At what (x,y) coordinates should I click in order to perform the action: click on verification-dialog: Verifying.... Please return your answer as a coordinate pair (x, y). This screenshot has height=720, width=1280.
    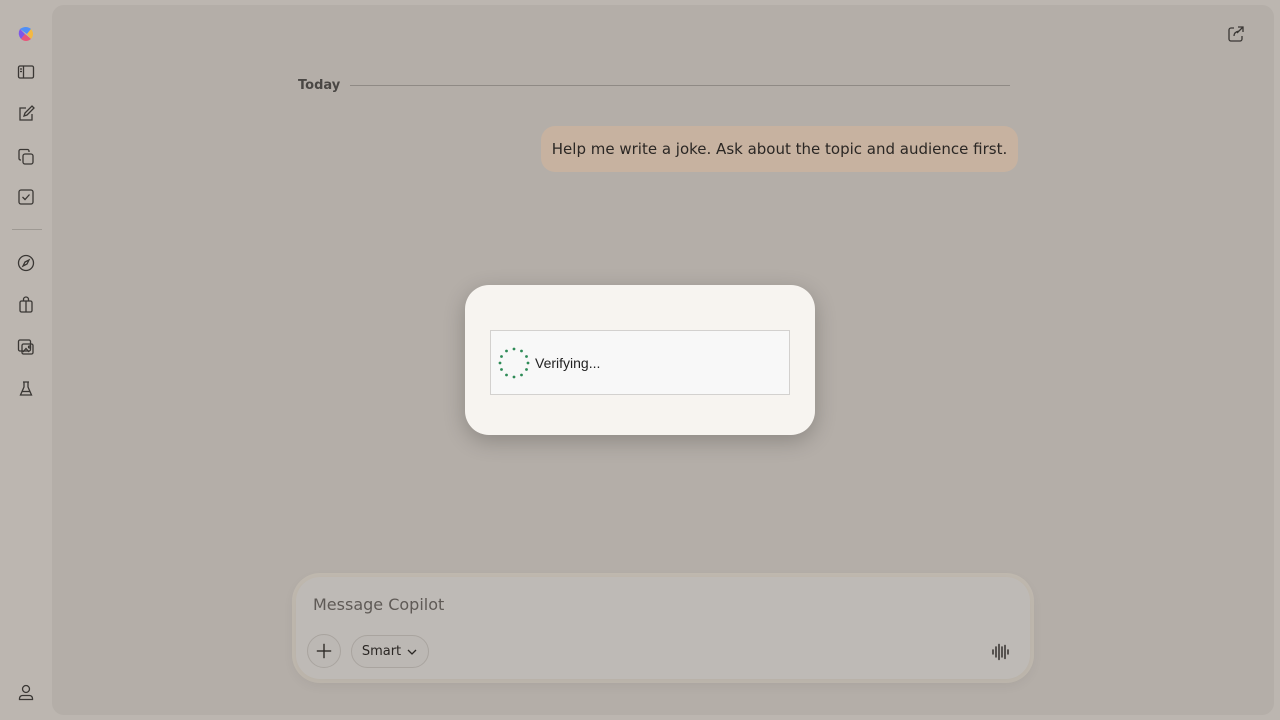
    Looking at the image, I should click on (640, 360).